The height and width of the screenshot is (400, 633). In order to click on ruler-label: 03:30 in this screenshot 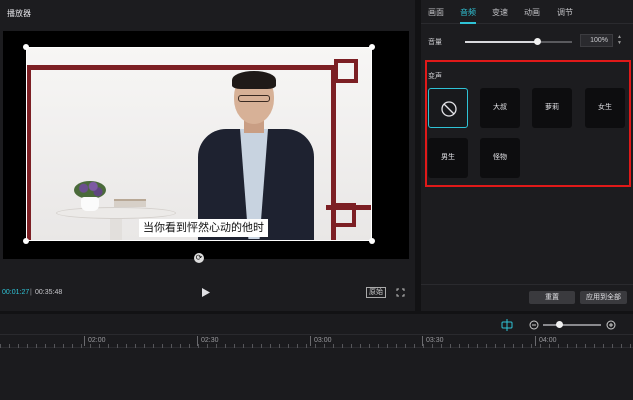, I will do `click(433, 341)`.